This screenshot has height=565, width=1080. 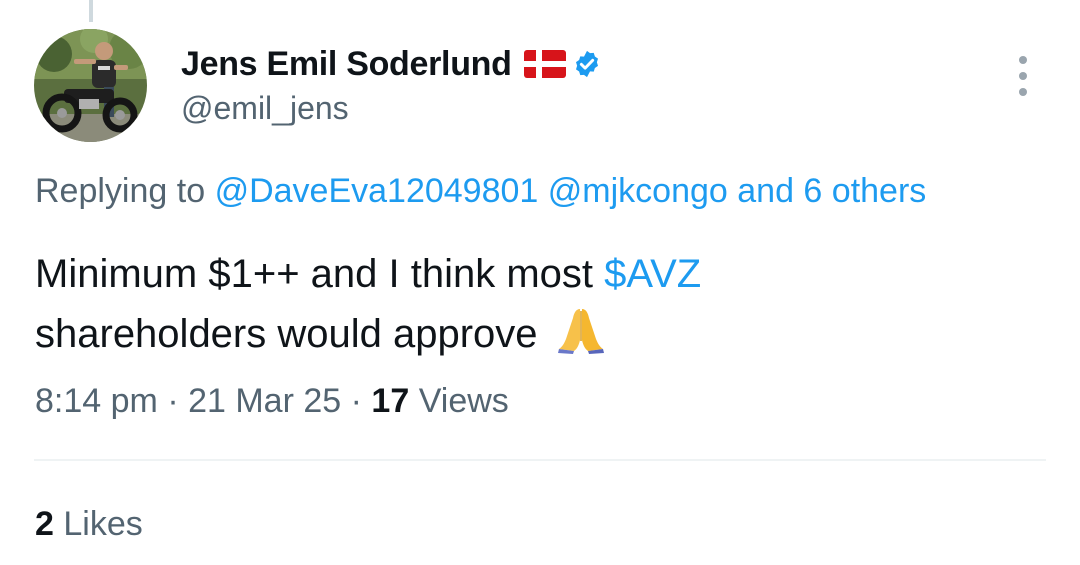 What do you see at coordinates (286, 334) in the screenshot?
I see `tweet-text-part: shareholders would approve` at bounding box center [286, 334].